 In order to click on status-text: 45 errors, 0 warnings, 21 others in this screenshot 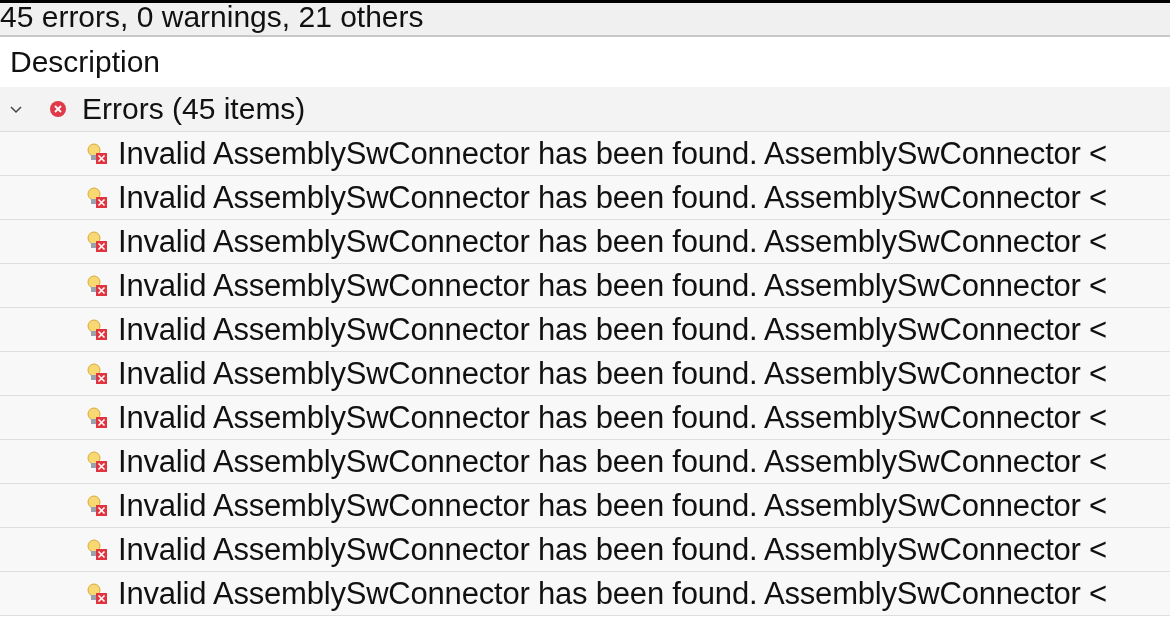, I will do `click(212, 17)`.